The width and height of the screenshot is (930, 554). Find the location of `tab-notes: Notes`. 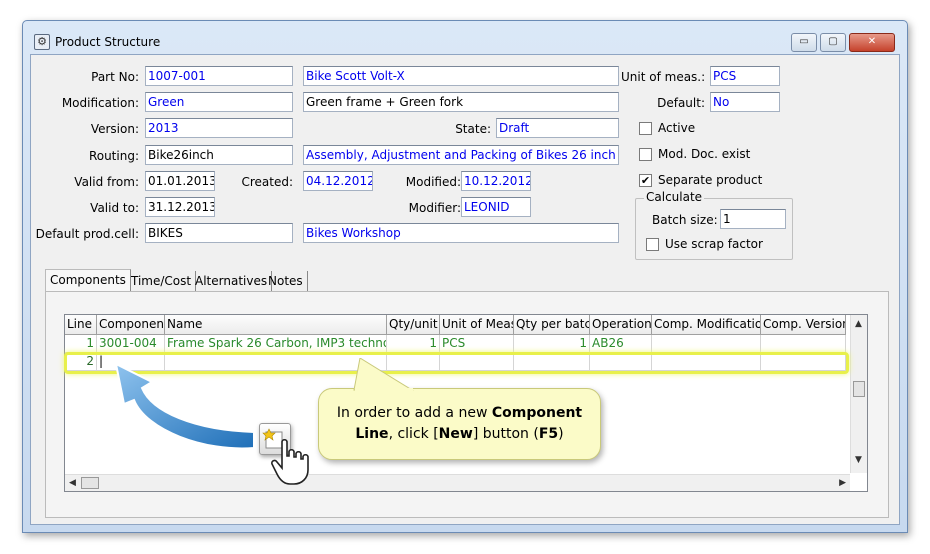

tab-notes: Notes is located at coordinates (286, 282).